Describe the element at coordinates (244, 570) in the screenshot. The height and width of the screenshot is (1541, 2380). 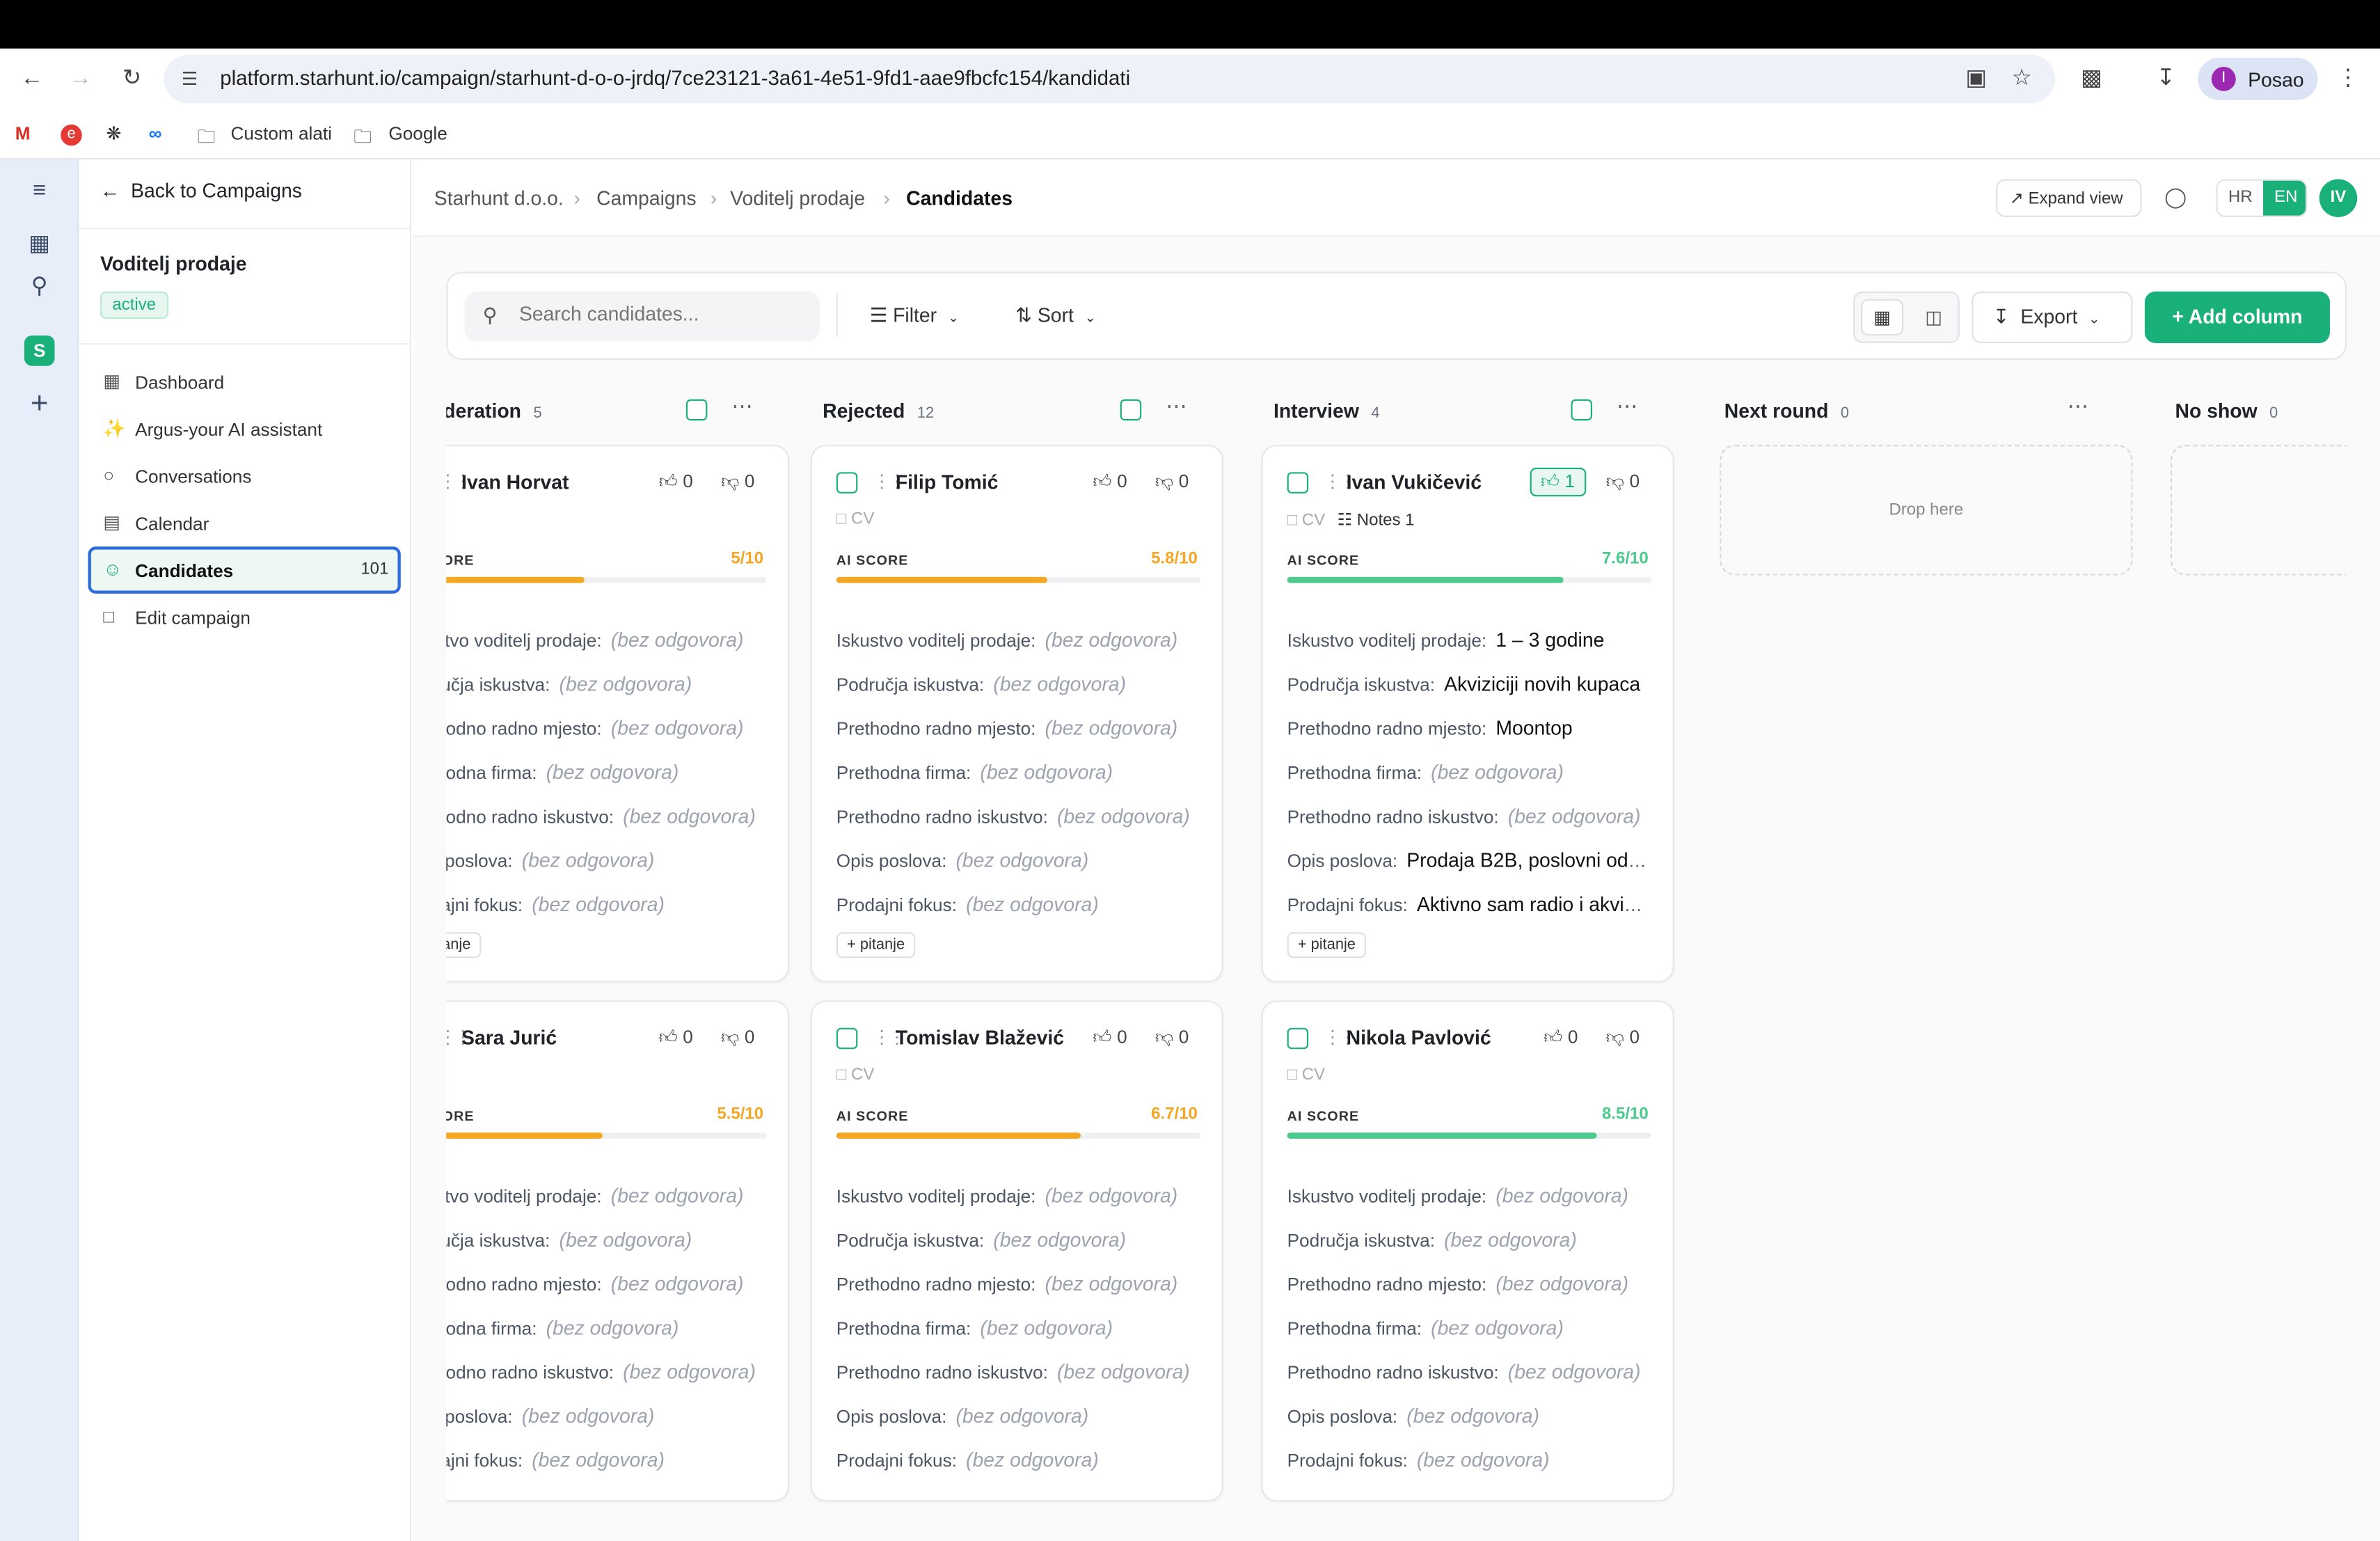
I see `sidebar-item-candidates: ☺ Candidates 101` at that location.